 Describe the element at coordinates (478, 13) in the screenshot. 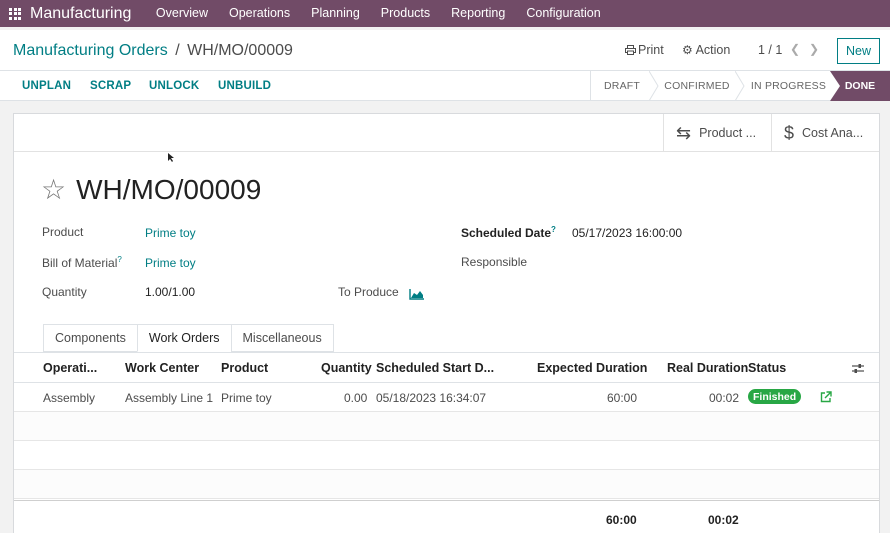

I see `menu-reporting: Reporting` at that location.